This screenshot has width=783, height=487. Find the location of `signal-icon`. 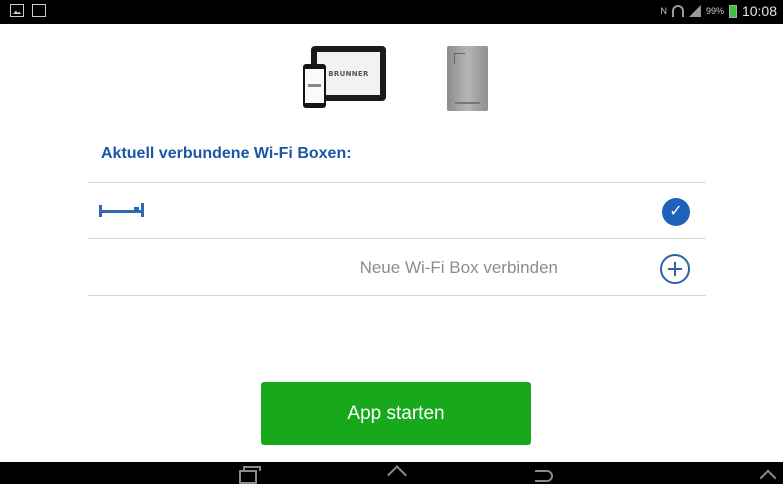

signal-icon is located at coordinates (694, 11).